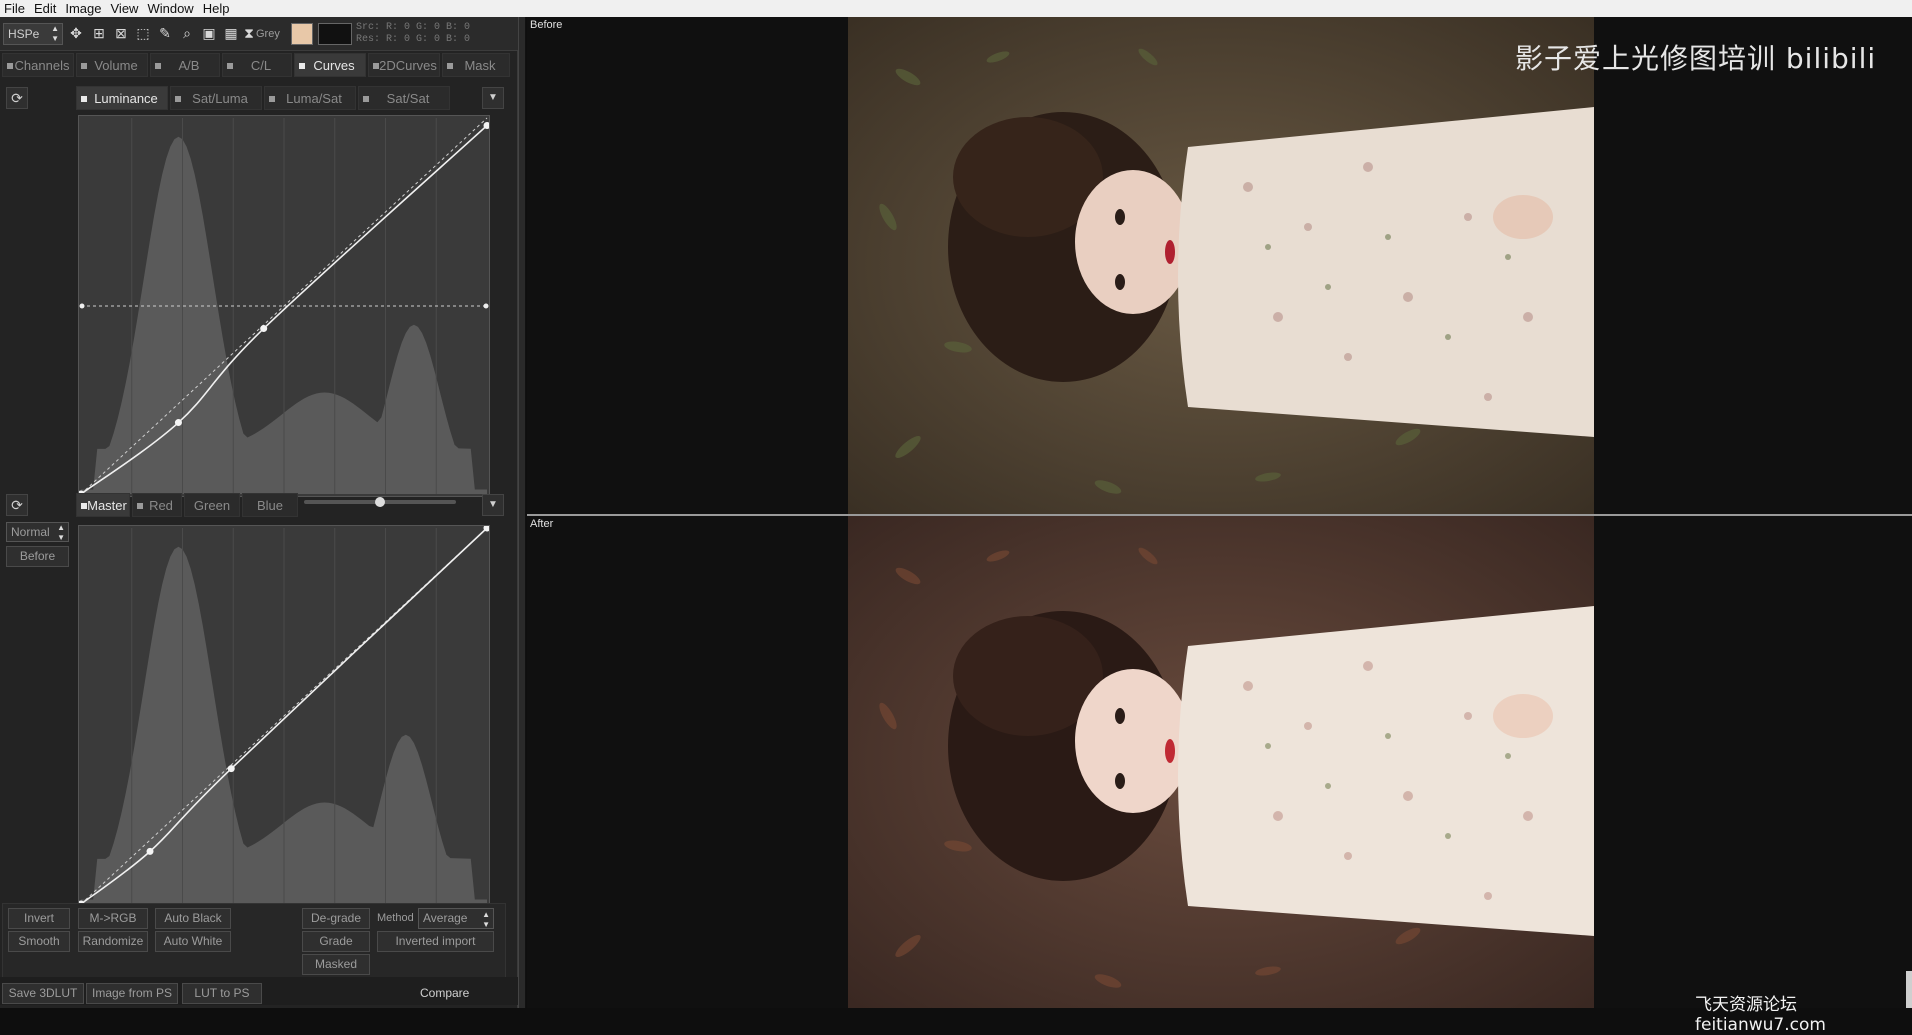 The height and width of the screenshot is (1035, 1912). I want to click on master-curve-graph, so click(284, 716).